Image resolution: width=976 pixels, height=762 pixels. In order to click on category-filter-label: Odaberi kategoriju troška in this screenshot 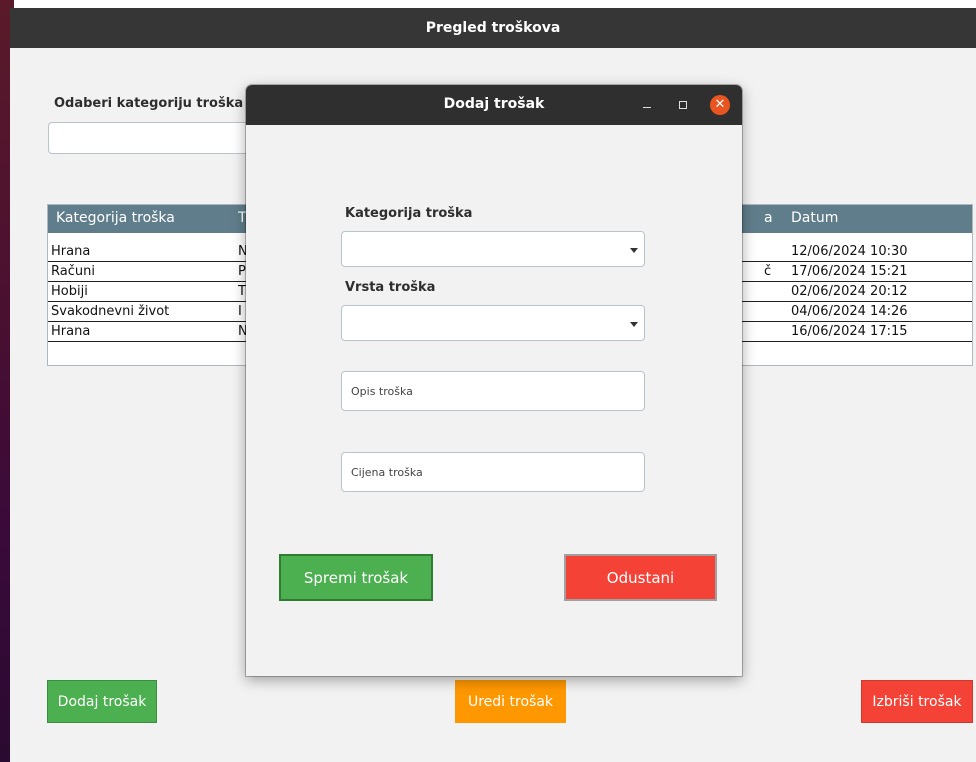, I will do `click(149, 103)`.